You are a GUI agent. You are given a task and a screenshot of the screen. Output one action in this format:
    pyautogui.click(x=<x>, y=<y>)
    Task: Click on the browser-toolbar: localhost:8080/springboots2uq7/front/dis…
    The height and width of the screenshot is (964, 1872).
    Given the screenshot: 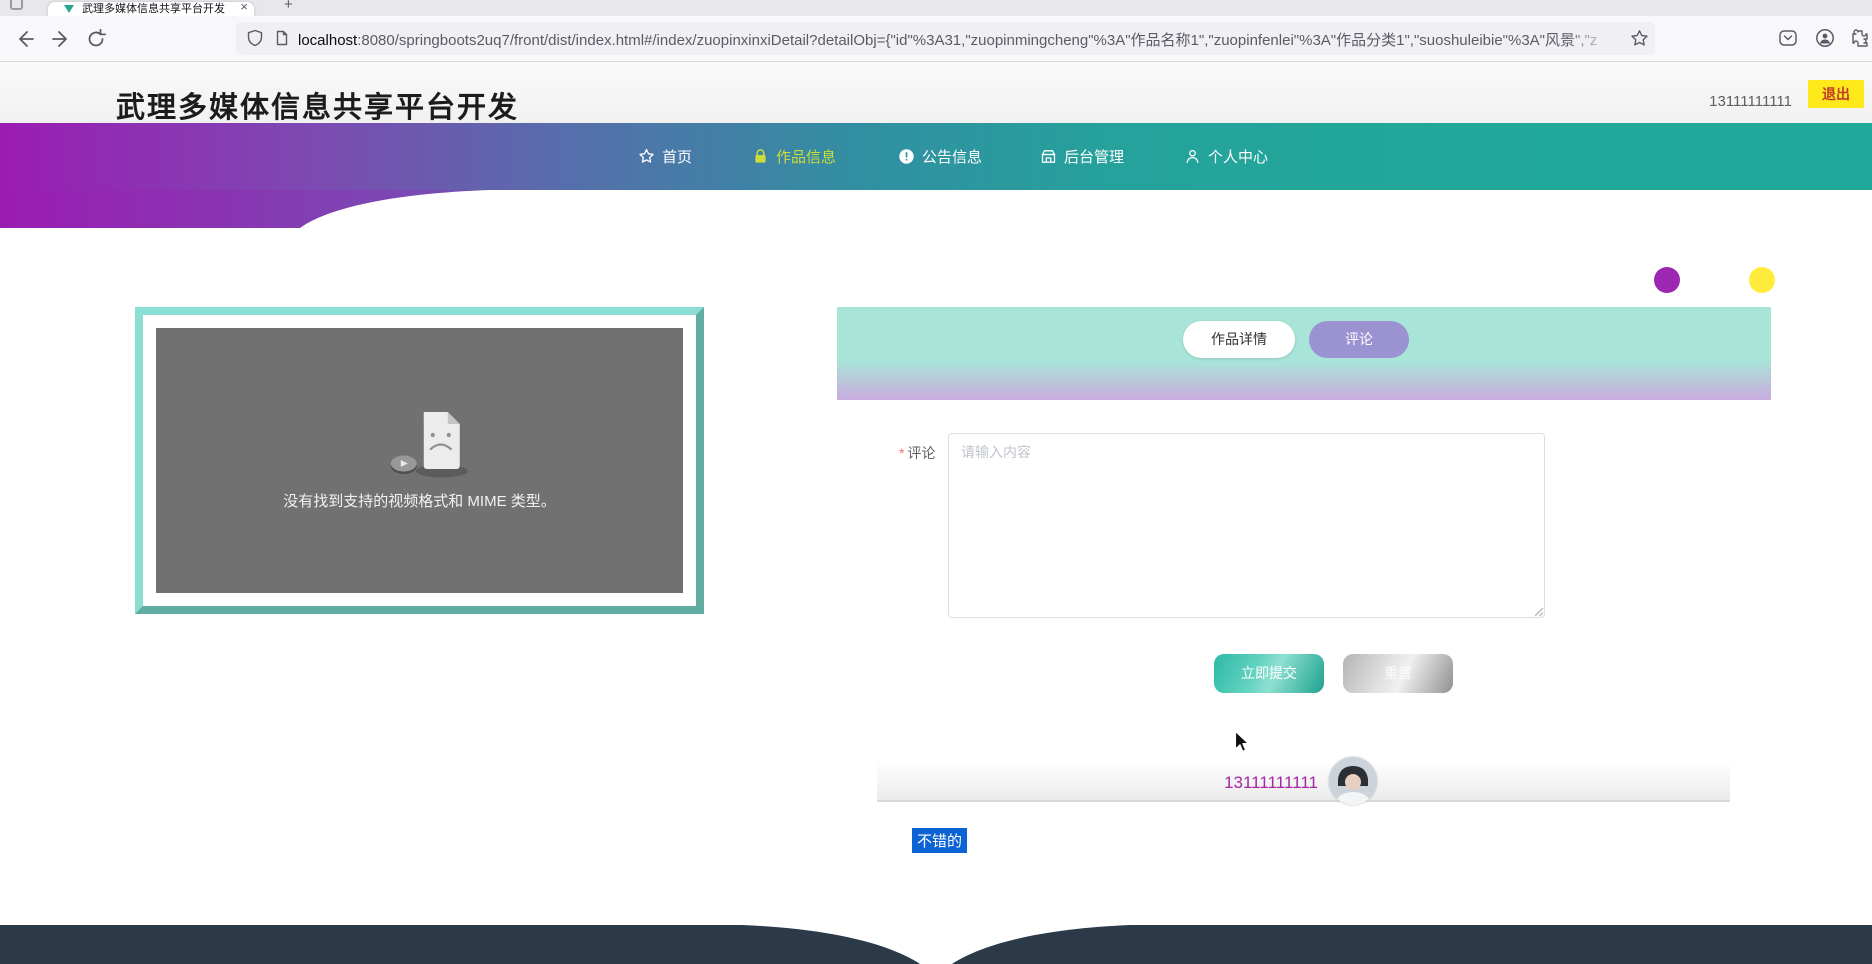 What is the action you would take?
    pyautogui.click(x=936, y=39)
    